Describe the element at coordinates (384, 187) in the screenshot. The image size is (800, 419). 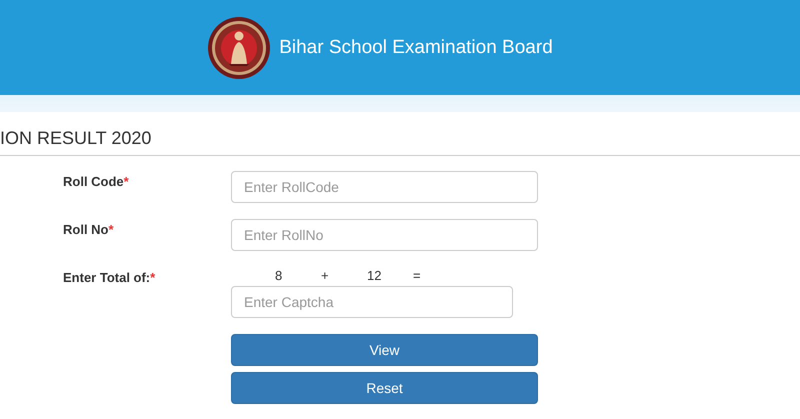
I see `input-field: Enter RollCode` at that location.